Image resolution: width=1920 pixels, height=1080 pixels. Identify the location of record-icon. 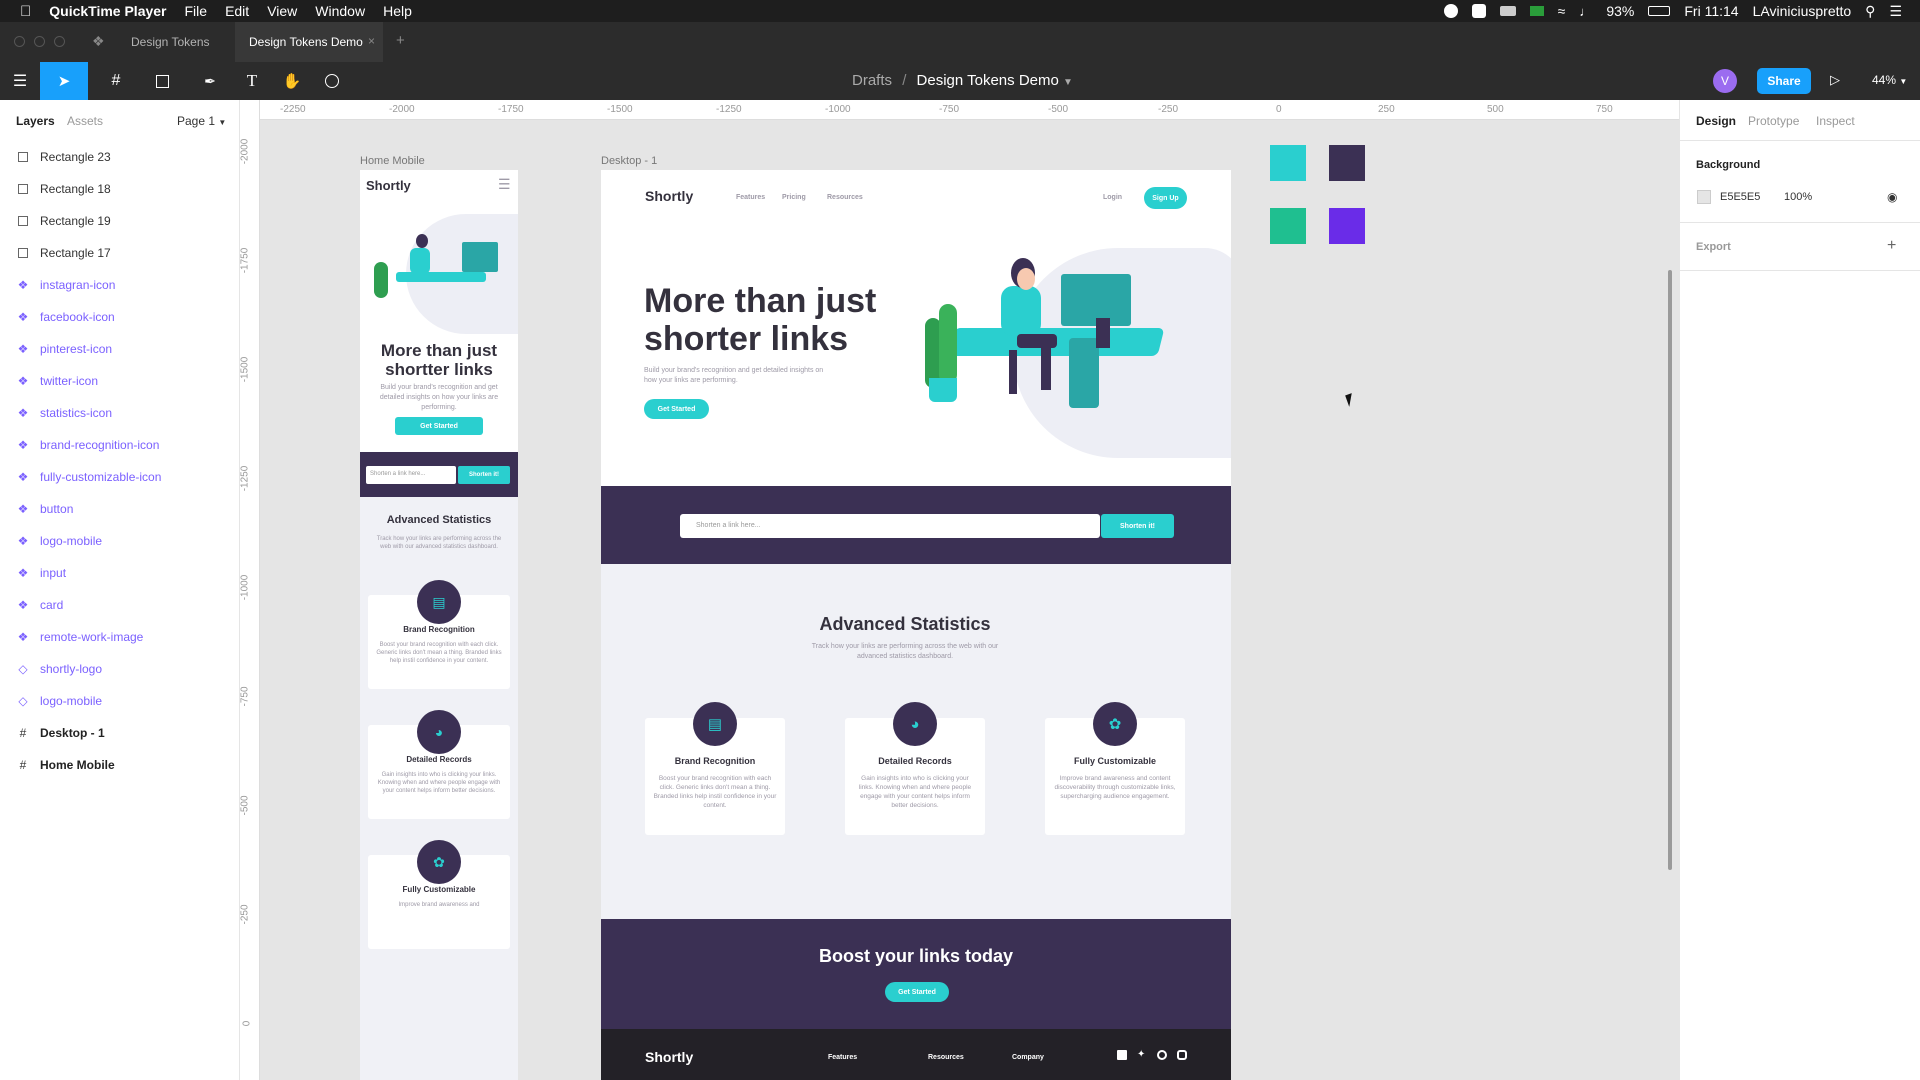
(1450, 11).